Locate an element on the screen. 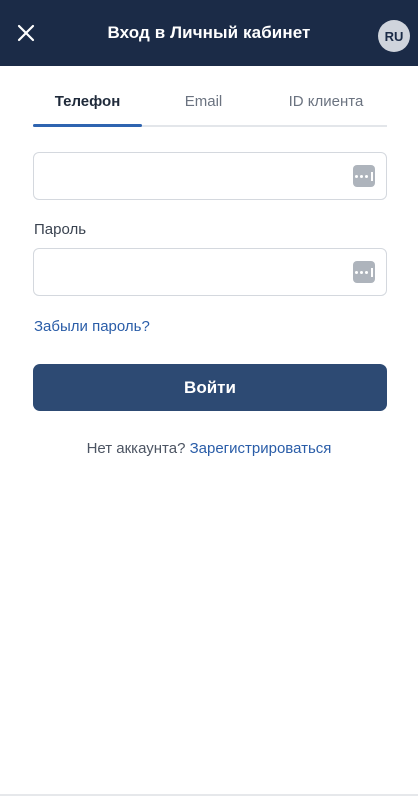 The height and width of the screenshot is (796, 418). no-account-text: Нет аккаунта? is located at coordinates (136, 448).